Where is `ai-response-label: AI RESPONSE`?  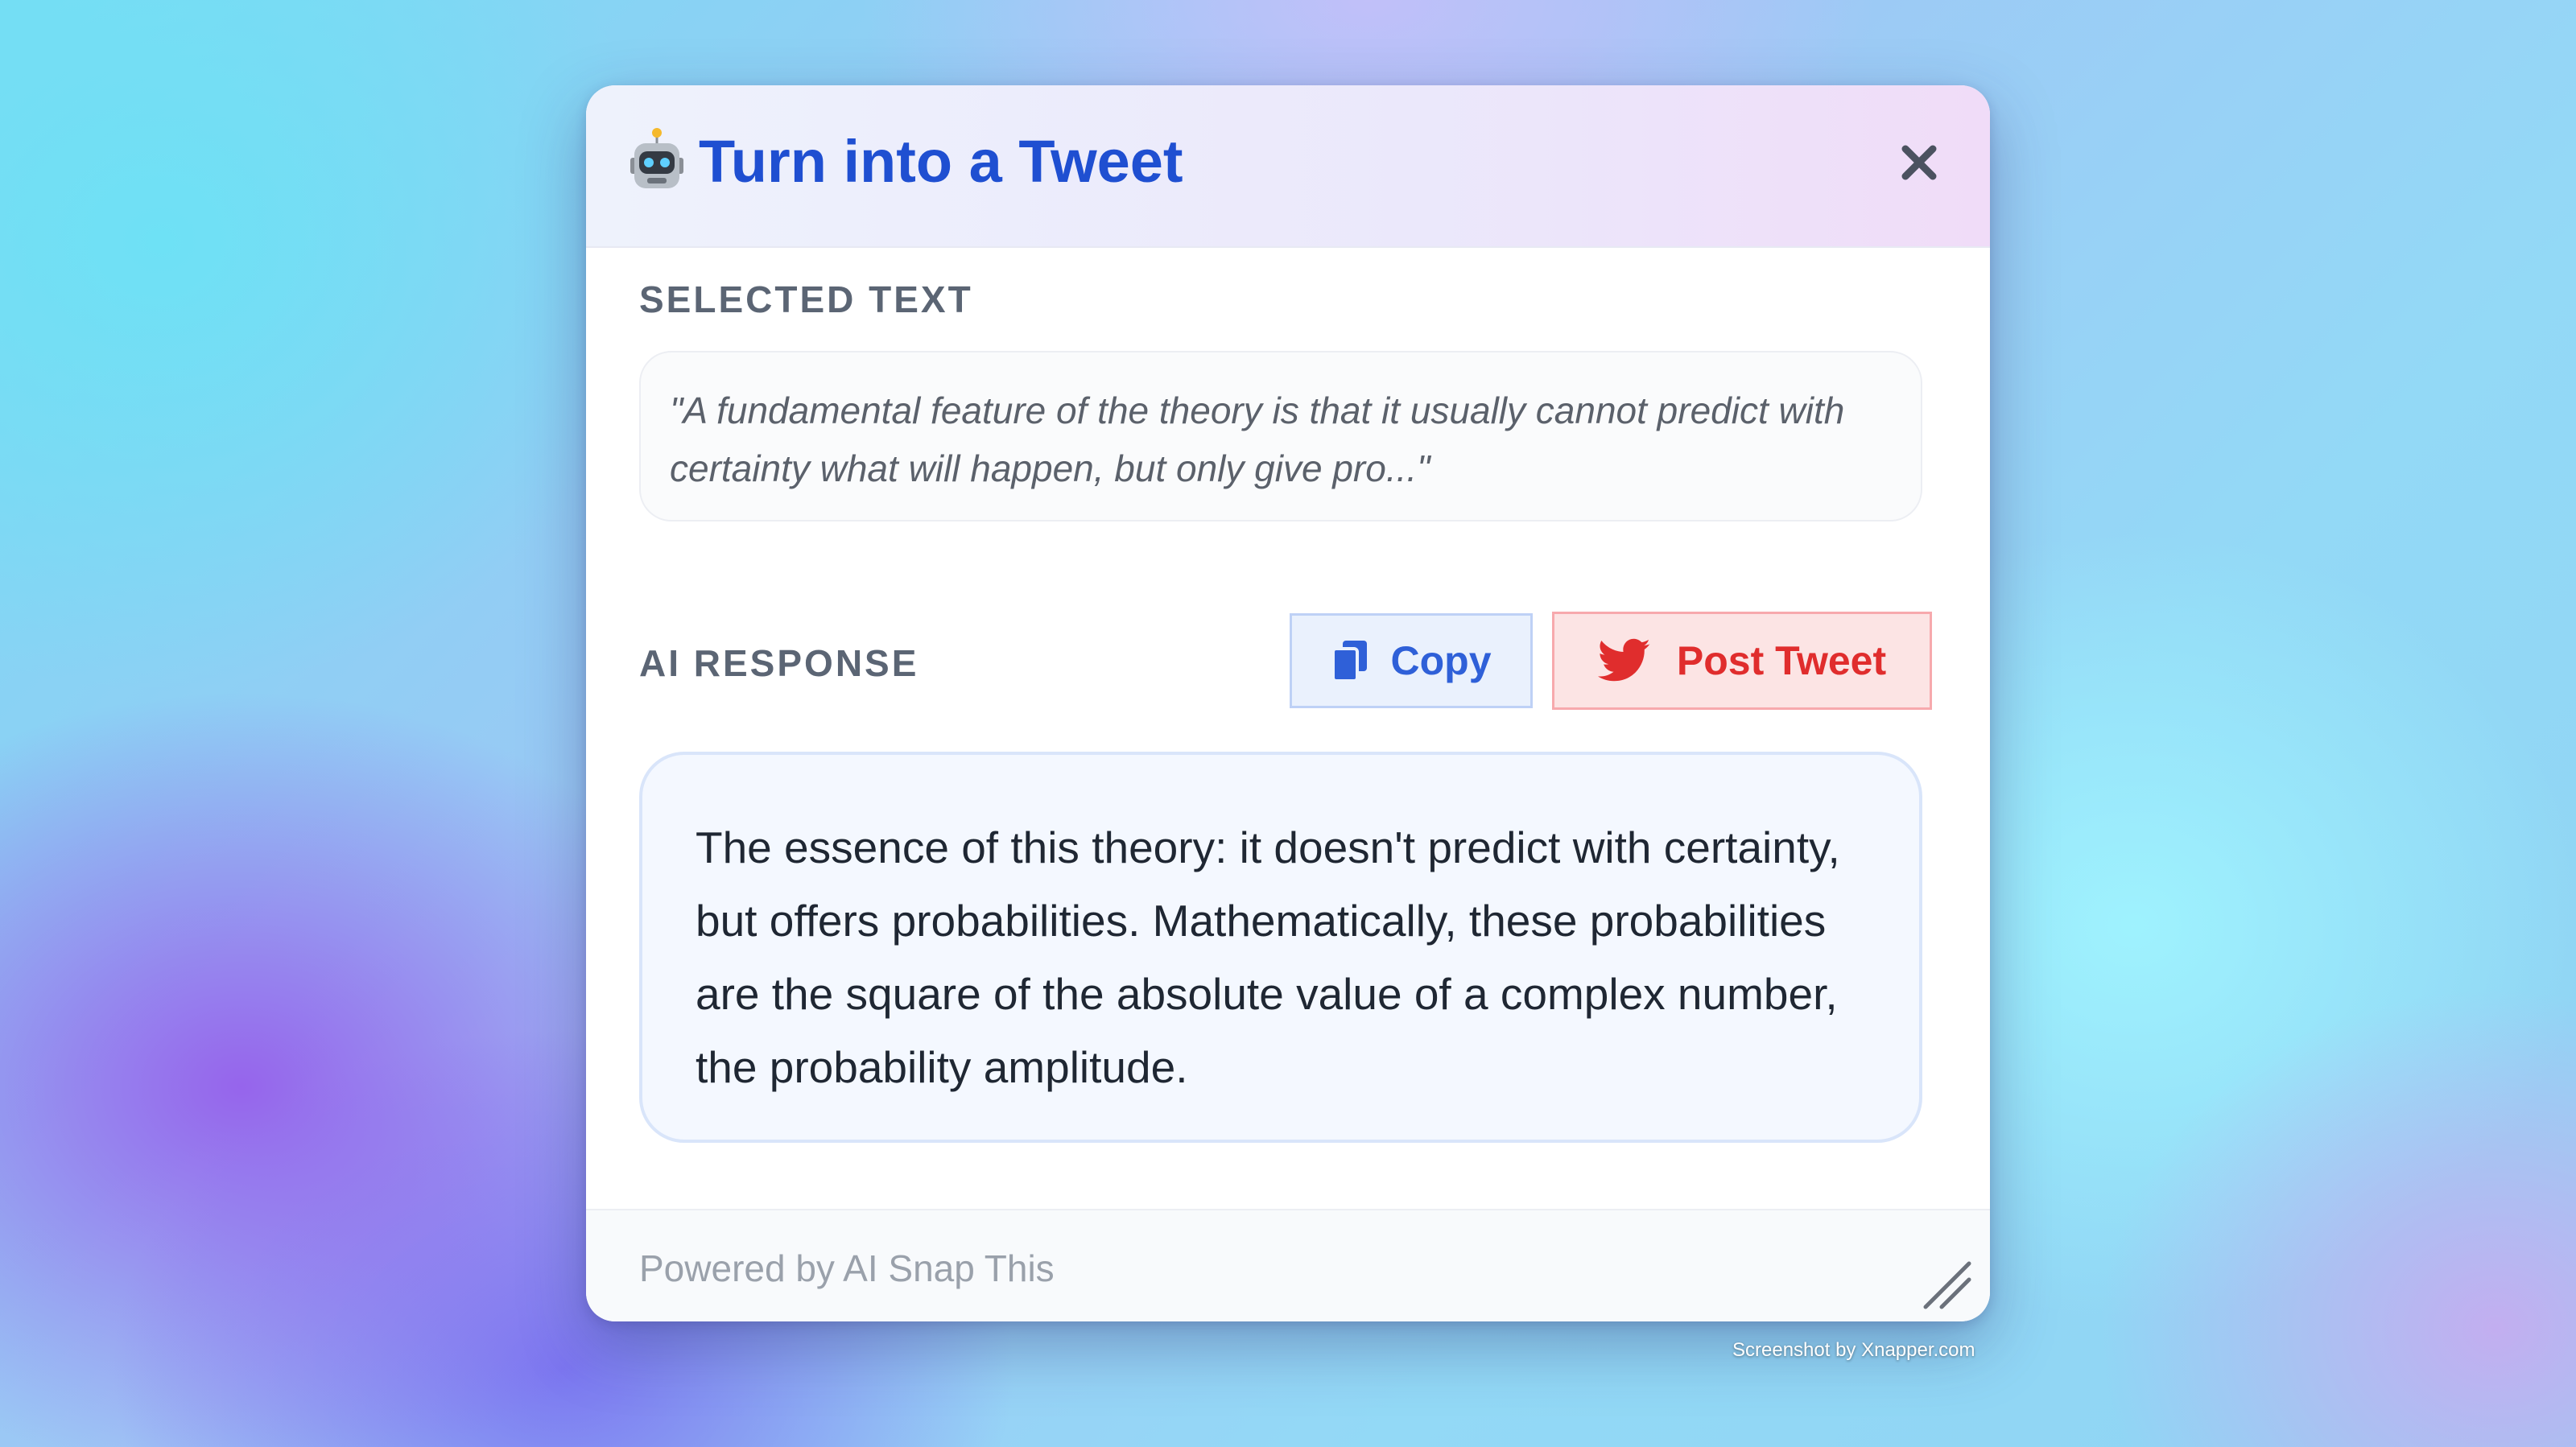
ai-response-label: AI RESPONSE is located at coordinates (779, 663).